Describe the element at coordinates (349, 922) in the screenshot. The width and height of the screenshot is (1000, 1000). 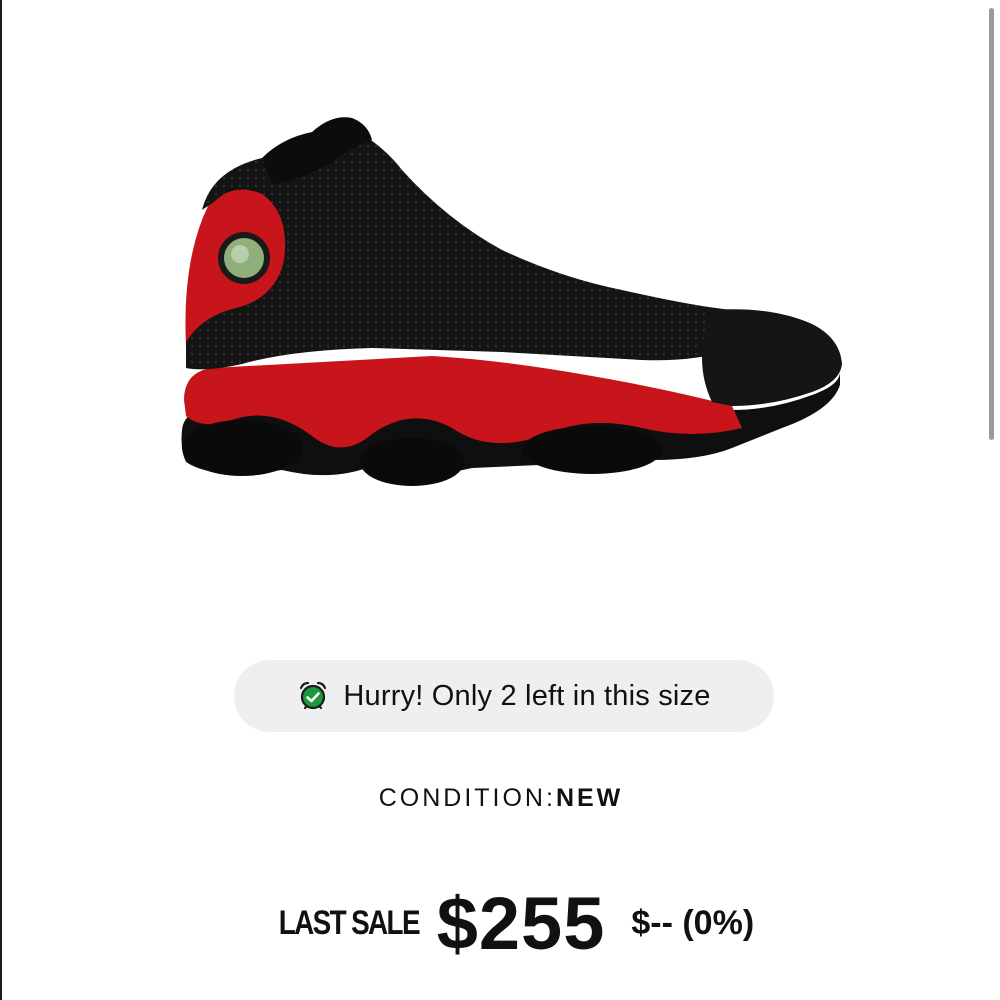
I see `last-sale-label: LAST SALE` at that location.